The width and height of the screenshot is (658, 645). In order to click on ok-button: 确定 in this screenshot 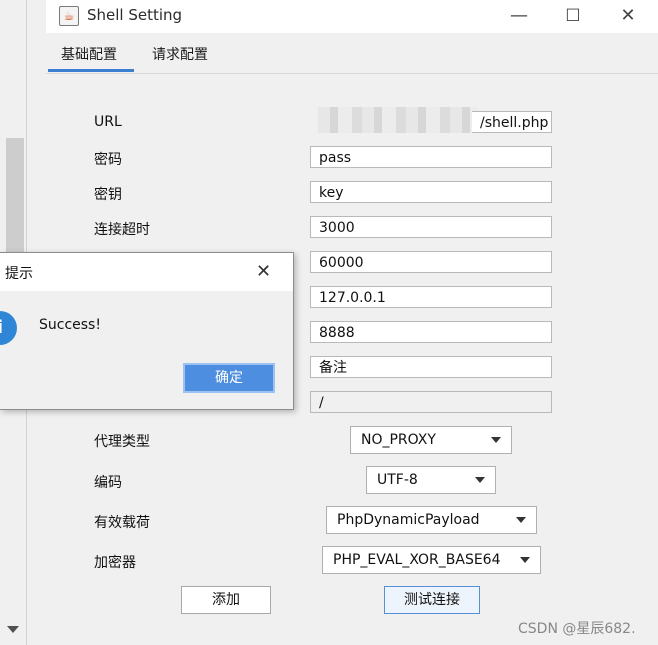, I will do `click(229, 378)`.